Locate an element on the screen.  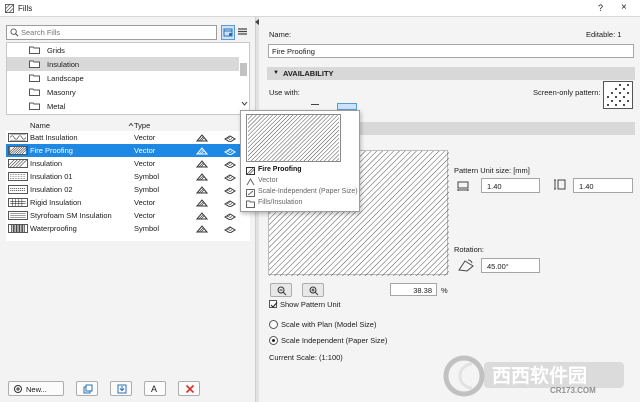
list-view-button is located at coordinates (243, 32).